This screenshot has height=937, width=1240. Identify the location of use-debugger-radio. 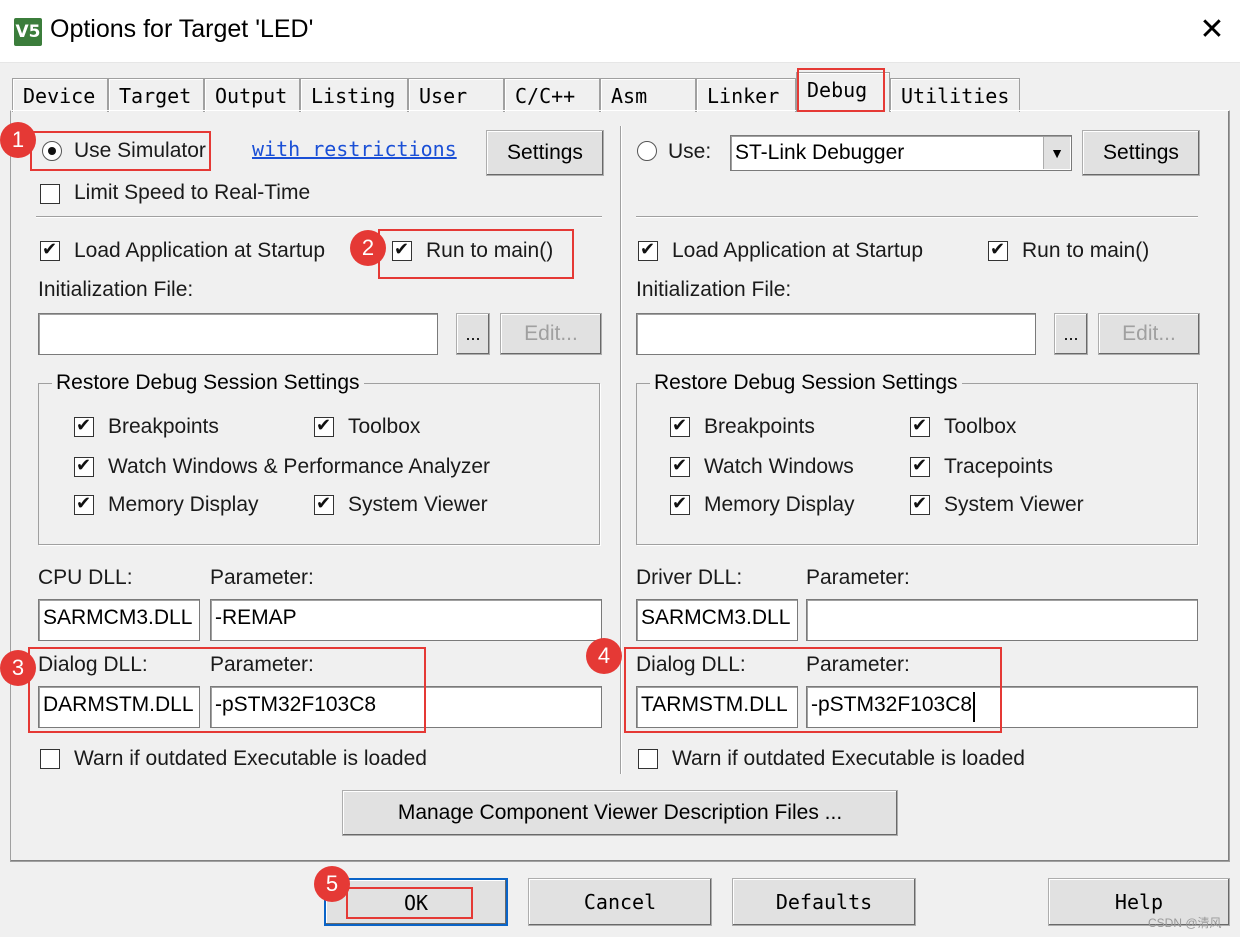
(647, 151).